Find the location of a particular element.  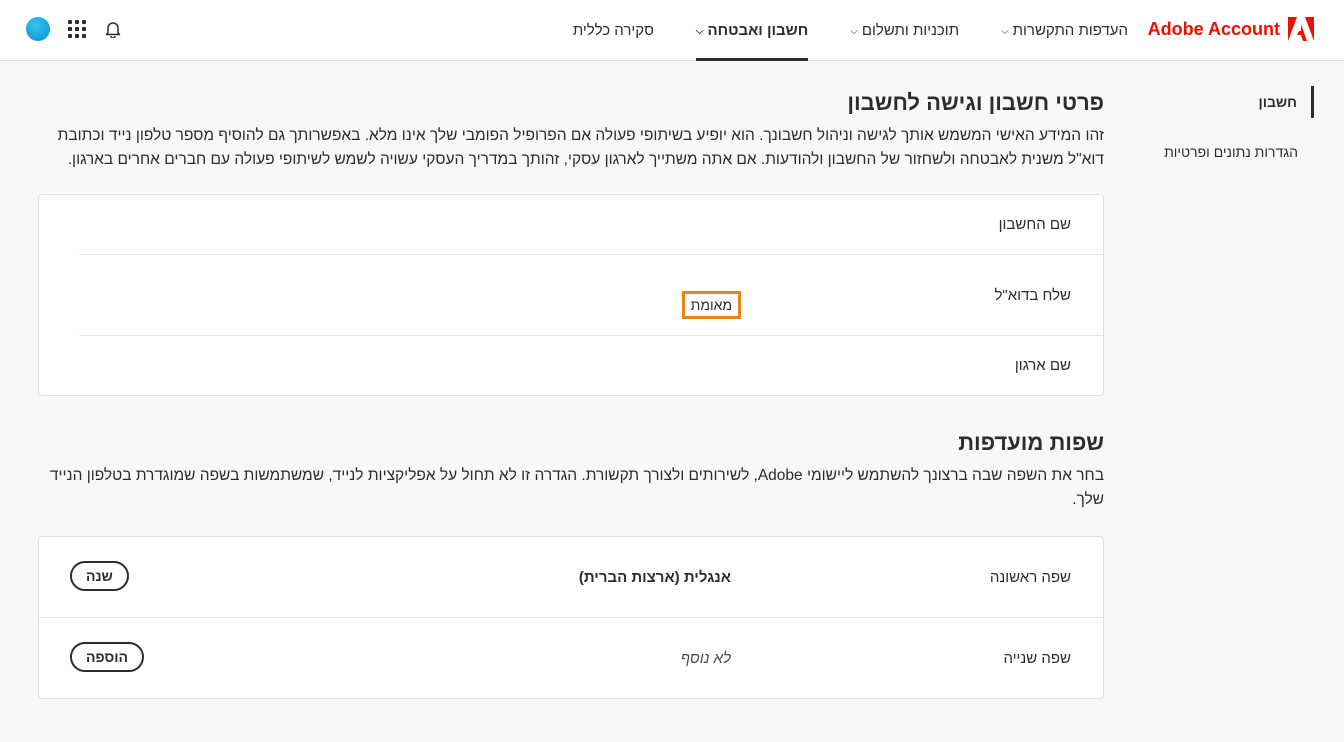

account-name-label: שם החשבון is located at coordinates (1034, 224).